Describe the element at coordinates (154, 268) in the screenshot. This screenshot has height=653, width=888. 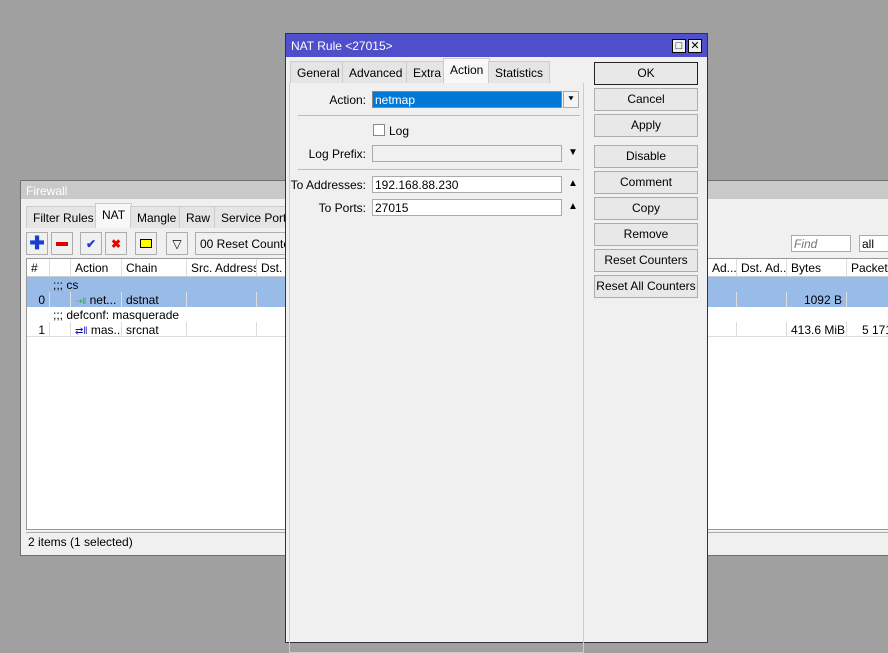
I see `col-chain: Chain` at that location.